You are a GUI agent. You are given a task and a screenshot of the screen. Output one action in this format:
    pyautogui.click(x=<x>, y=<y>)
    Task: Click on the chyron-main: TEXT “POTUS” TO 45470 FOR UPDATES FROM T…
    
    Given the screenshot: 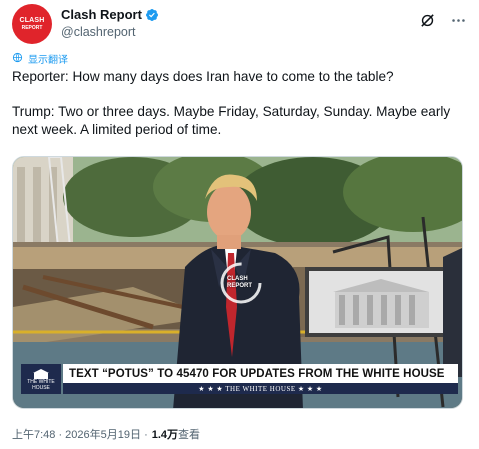 What is the action you would take?
    pyautogui.click(x=260, y=373)
    